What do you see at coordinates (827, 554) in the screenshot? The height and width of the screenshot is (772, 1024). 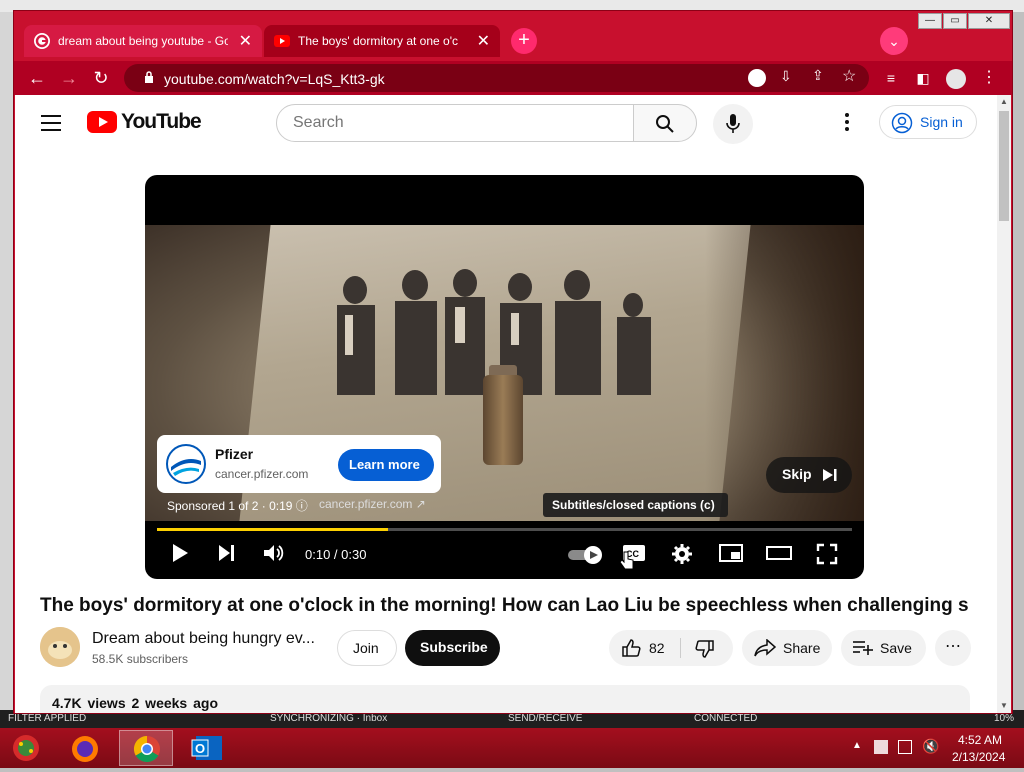 I see `fullscreen-icon` at bounding box center [827, 554].